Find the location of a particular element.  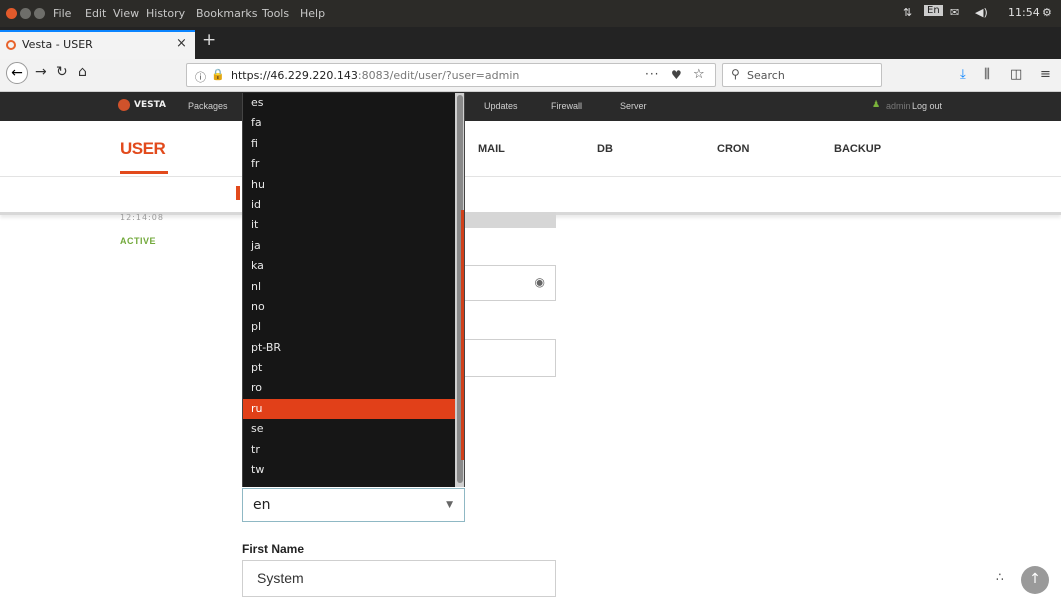

user-person-icon: ♟ is located at coordinates (876, 105).